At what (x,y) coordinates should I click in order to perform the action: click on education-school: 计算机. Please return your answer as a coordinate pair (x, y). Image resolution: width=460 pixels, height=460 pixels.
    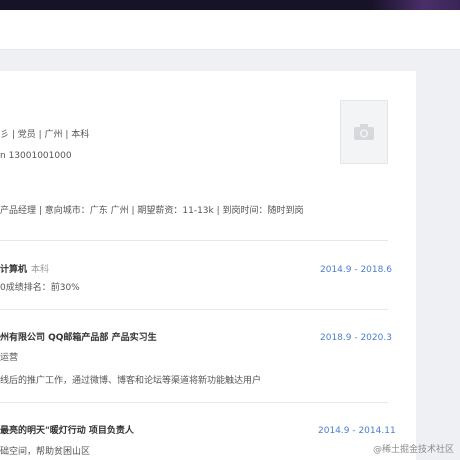
    Looking at the image, I should click on (14, 270).